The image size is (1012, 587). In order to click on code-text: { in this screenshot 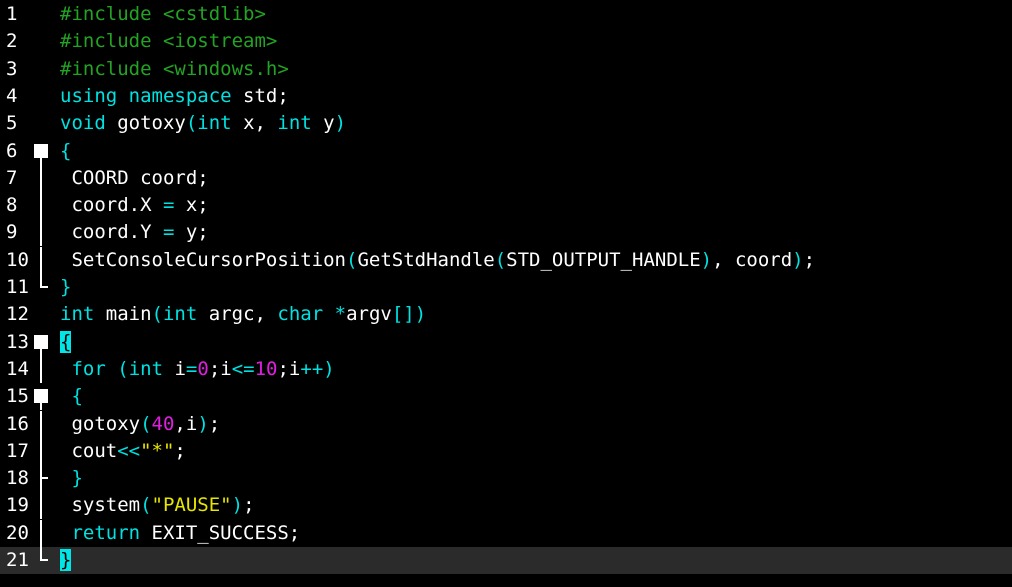, I will do `click(71, 396)`.